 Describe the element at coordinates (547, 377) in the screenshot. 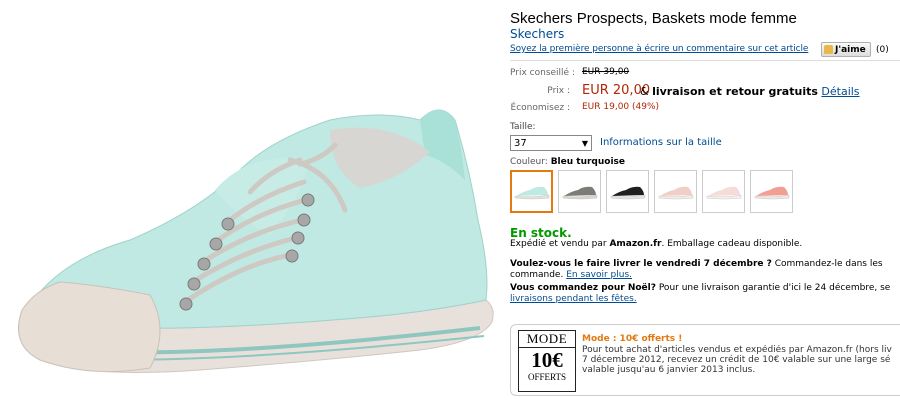

I see `badge-bottom: OFFERTS` at that location.